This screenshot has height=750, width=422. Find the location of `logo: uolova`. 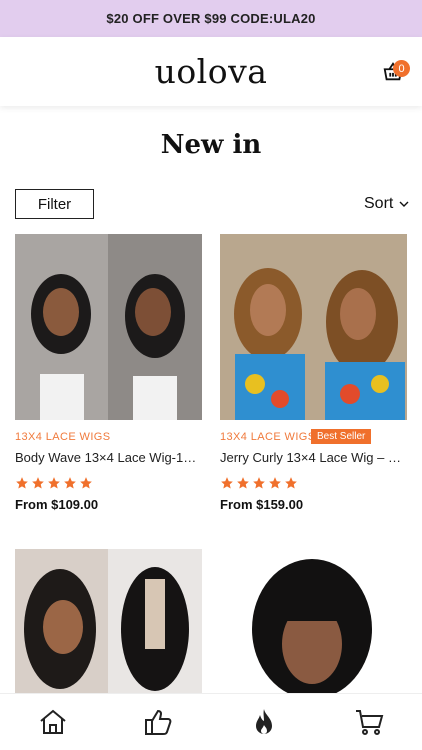

logo: uolova is located at coordinates (211, 71).